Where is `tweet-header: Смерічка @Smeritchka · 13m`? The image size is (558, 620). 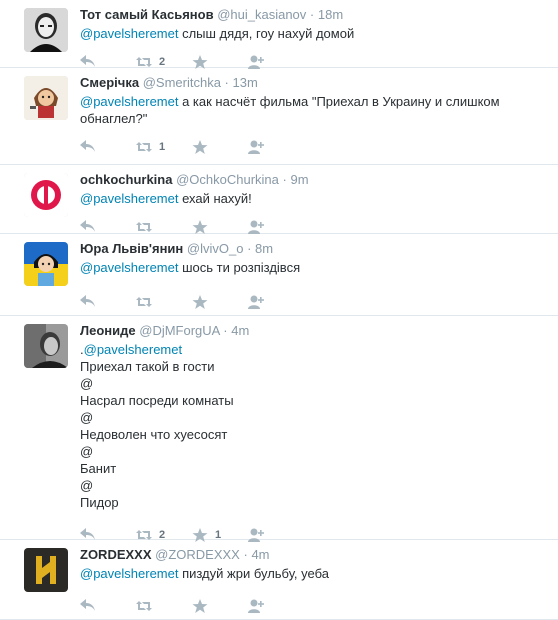
tweet-header: Смерічка @Smeritchka · 13m is located at coordinates (314, 83).